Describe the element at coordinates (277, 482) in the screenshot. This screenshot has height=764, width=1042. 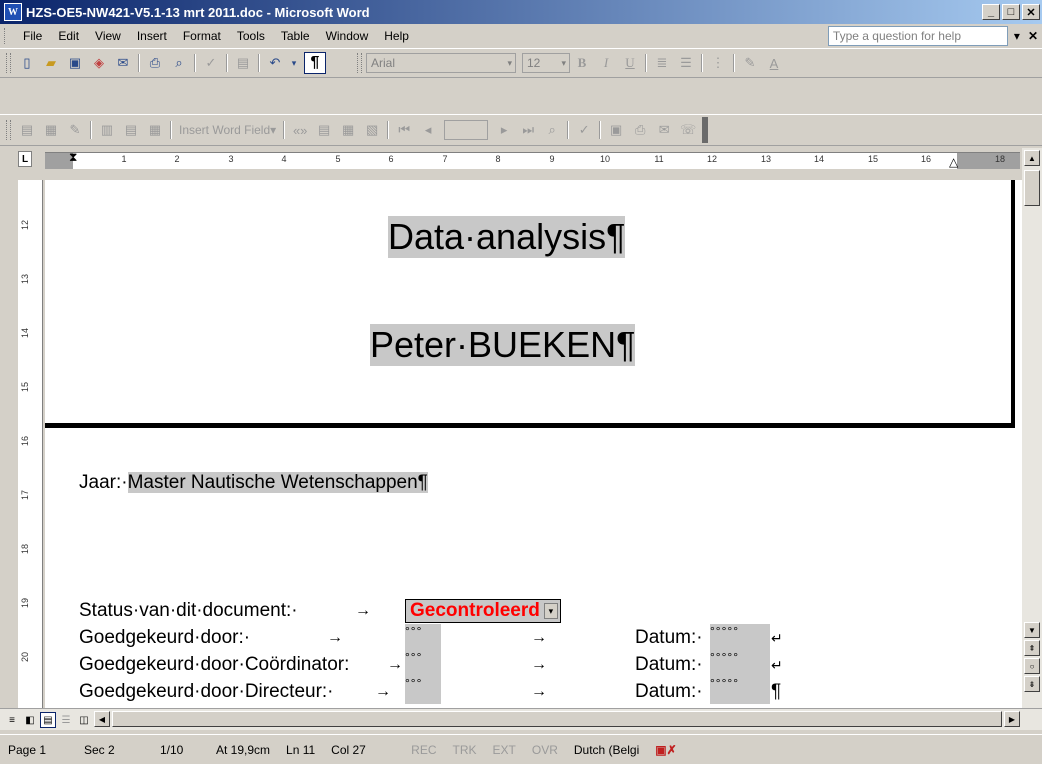
I see `year-value-field: Master Nautische Wetenschappen¶` at that location.